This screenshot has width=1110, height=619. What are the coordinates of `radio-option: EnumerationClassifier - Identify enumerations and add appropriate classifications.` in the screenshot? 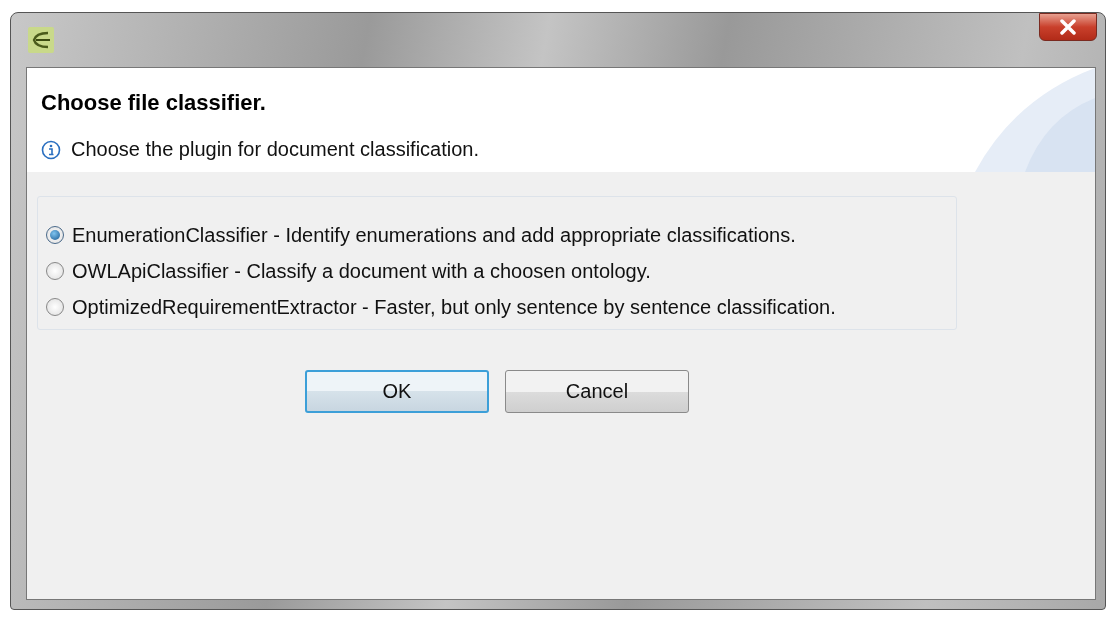 It's located at (501, 235).